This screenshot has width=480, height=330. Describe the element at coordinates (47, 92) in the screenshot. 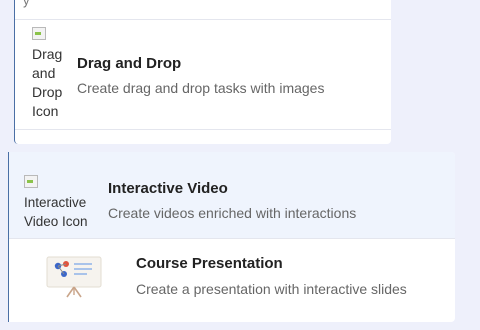

I see `alt-line: Drop` at that location.